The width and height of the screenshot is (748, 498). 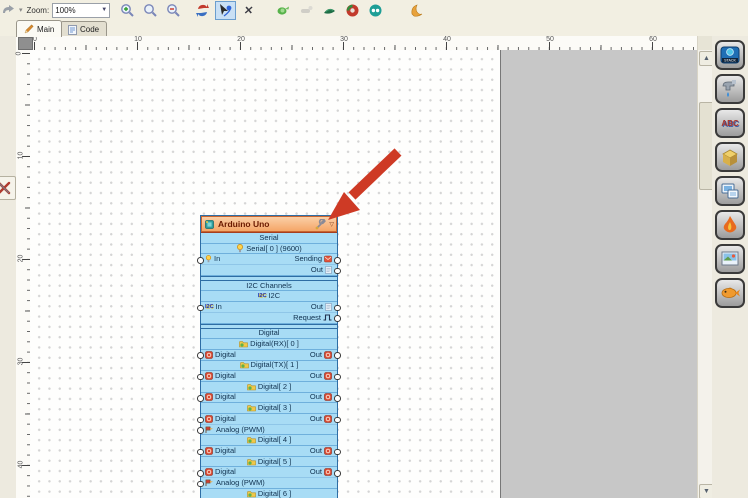 I want to click on h-ruler-50: 50, so click(x=550, y=39).